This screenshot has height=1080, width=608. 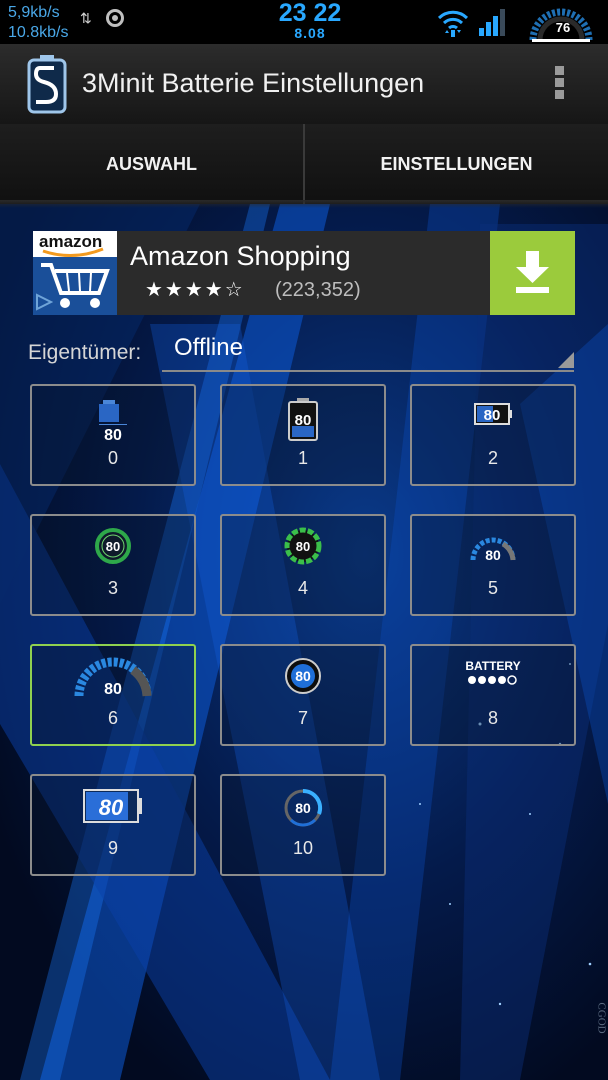 I want to click on tile-number: 6, so click(x=112, y=718).